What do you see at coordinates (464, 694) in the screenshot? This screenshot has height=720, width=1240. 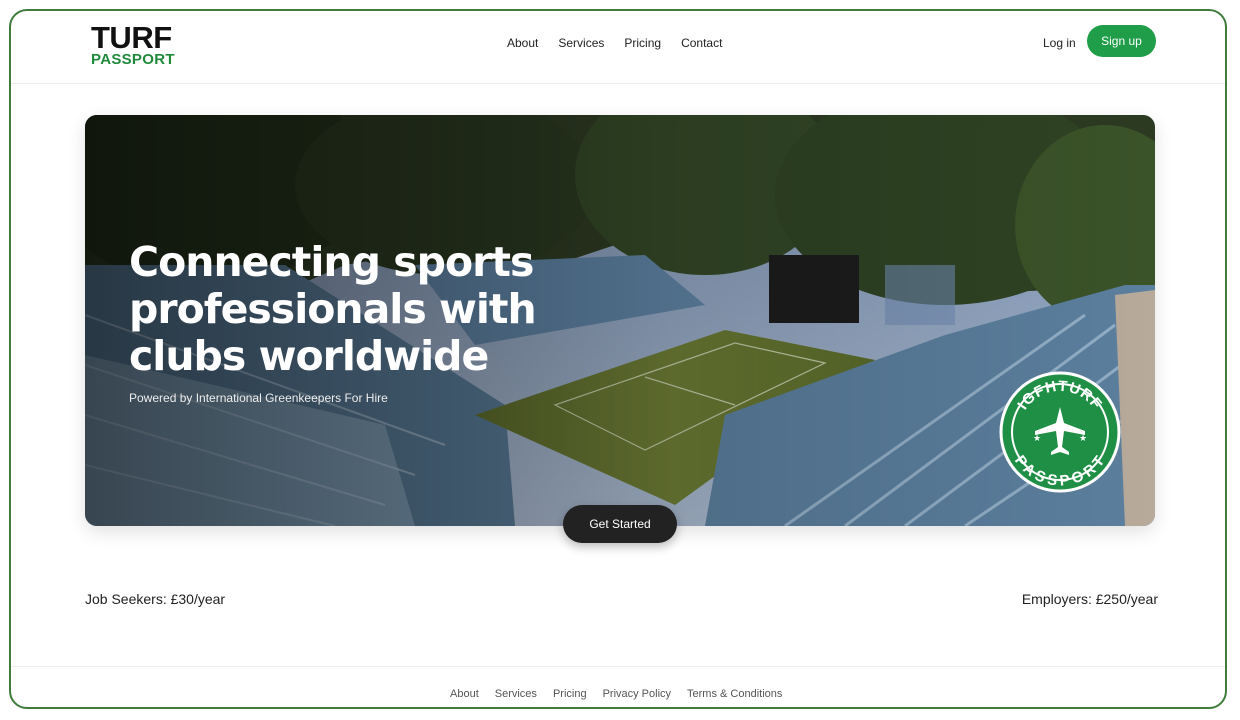 I see `footer-about: About` at bounding box center [464, 694].